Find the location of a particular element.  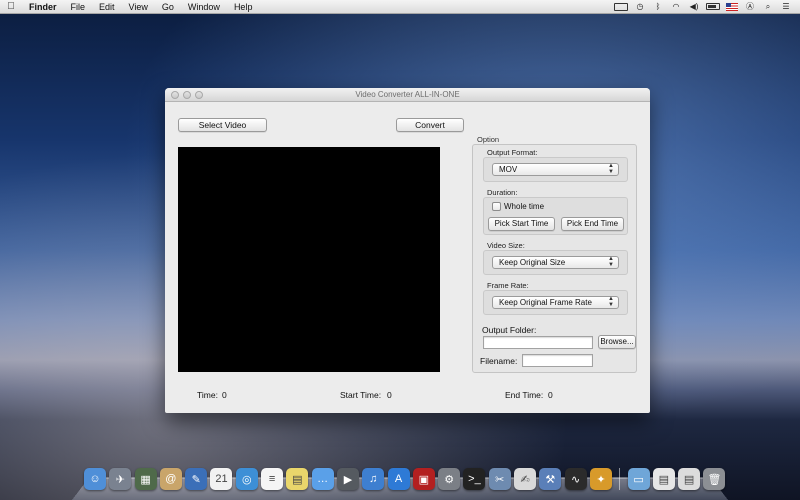

launchpad-icon: ✈ is located at coordinates (120, 479).